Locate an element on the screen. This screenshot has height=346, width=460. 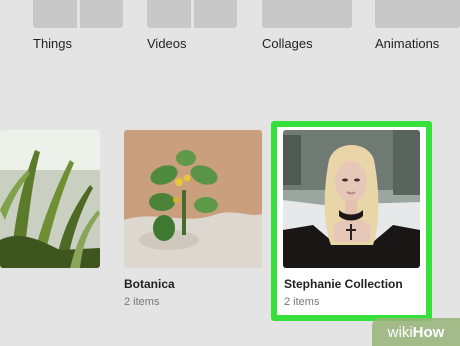
album-botanica-title: Botanica is located at coordinates (149, 284).